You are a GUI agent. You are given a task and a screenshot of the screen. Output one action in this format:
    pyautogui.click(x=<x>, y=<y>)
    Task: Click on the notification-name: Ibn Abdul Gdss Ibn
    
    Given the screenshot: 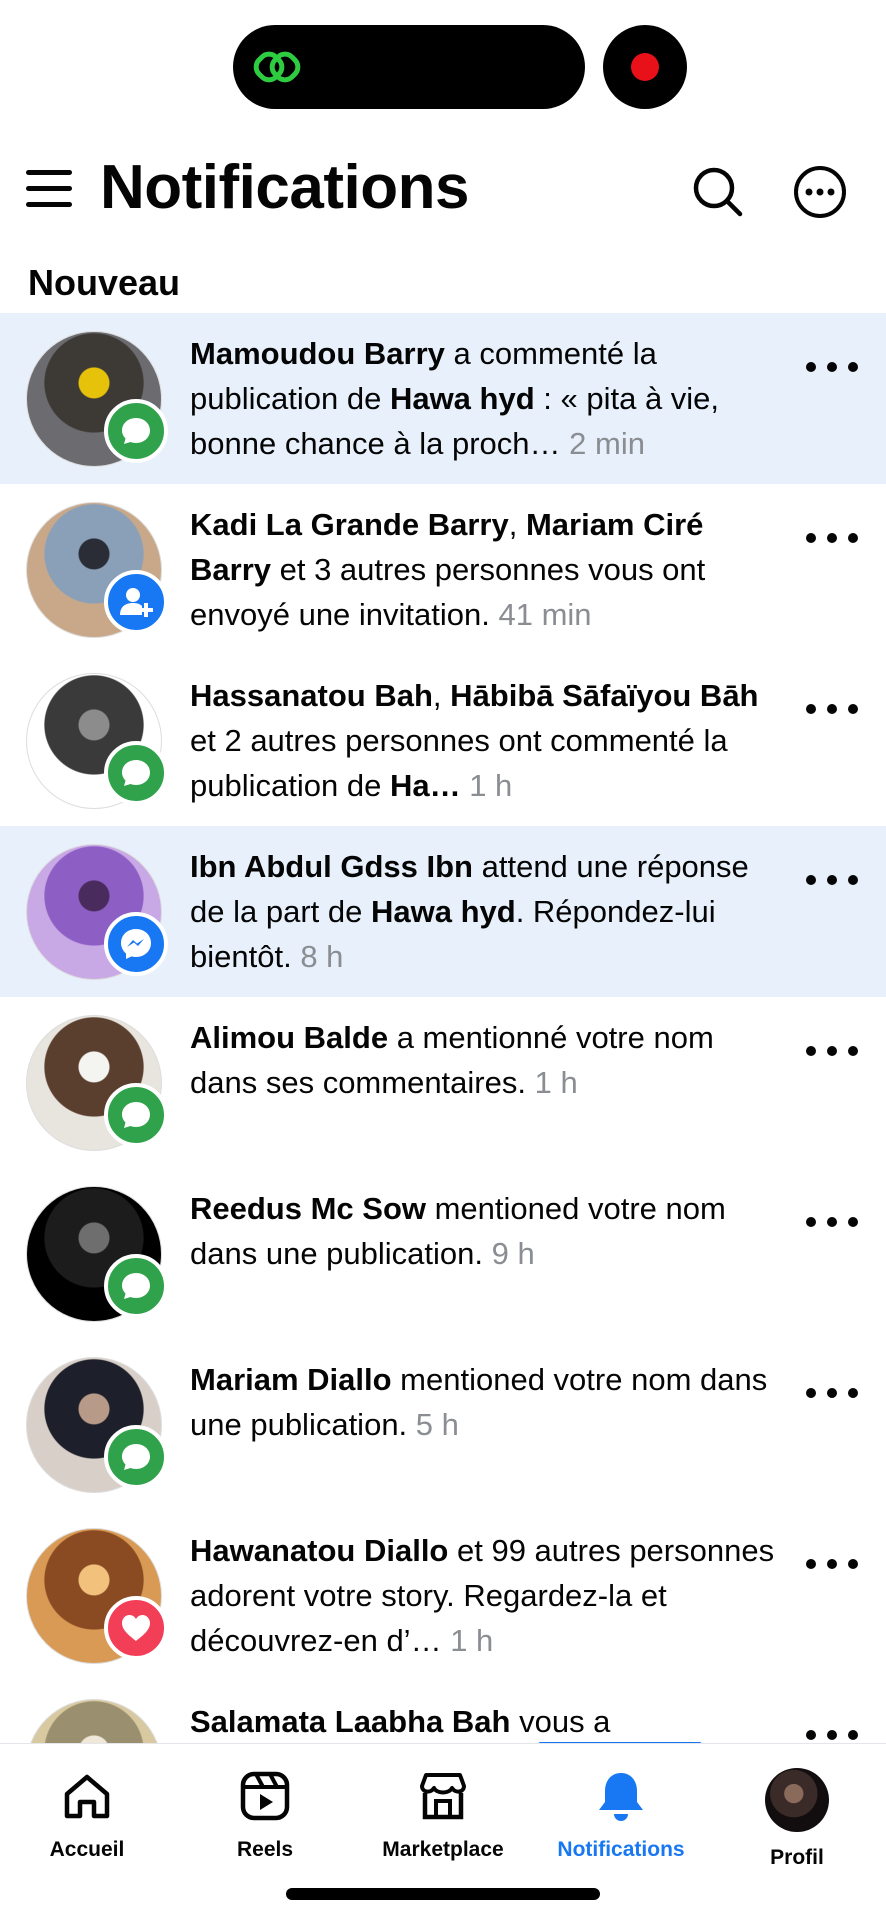 What is the action you would take?
    pyautogui.click(x=331, y=866)
    